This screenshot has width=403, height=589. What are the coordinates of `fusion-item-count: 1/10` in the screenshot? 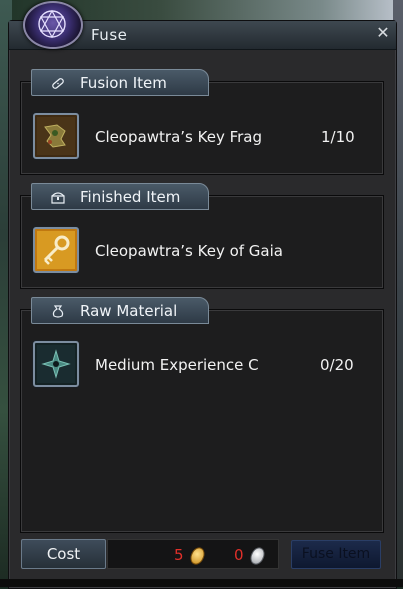 It's located at (338, 137).